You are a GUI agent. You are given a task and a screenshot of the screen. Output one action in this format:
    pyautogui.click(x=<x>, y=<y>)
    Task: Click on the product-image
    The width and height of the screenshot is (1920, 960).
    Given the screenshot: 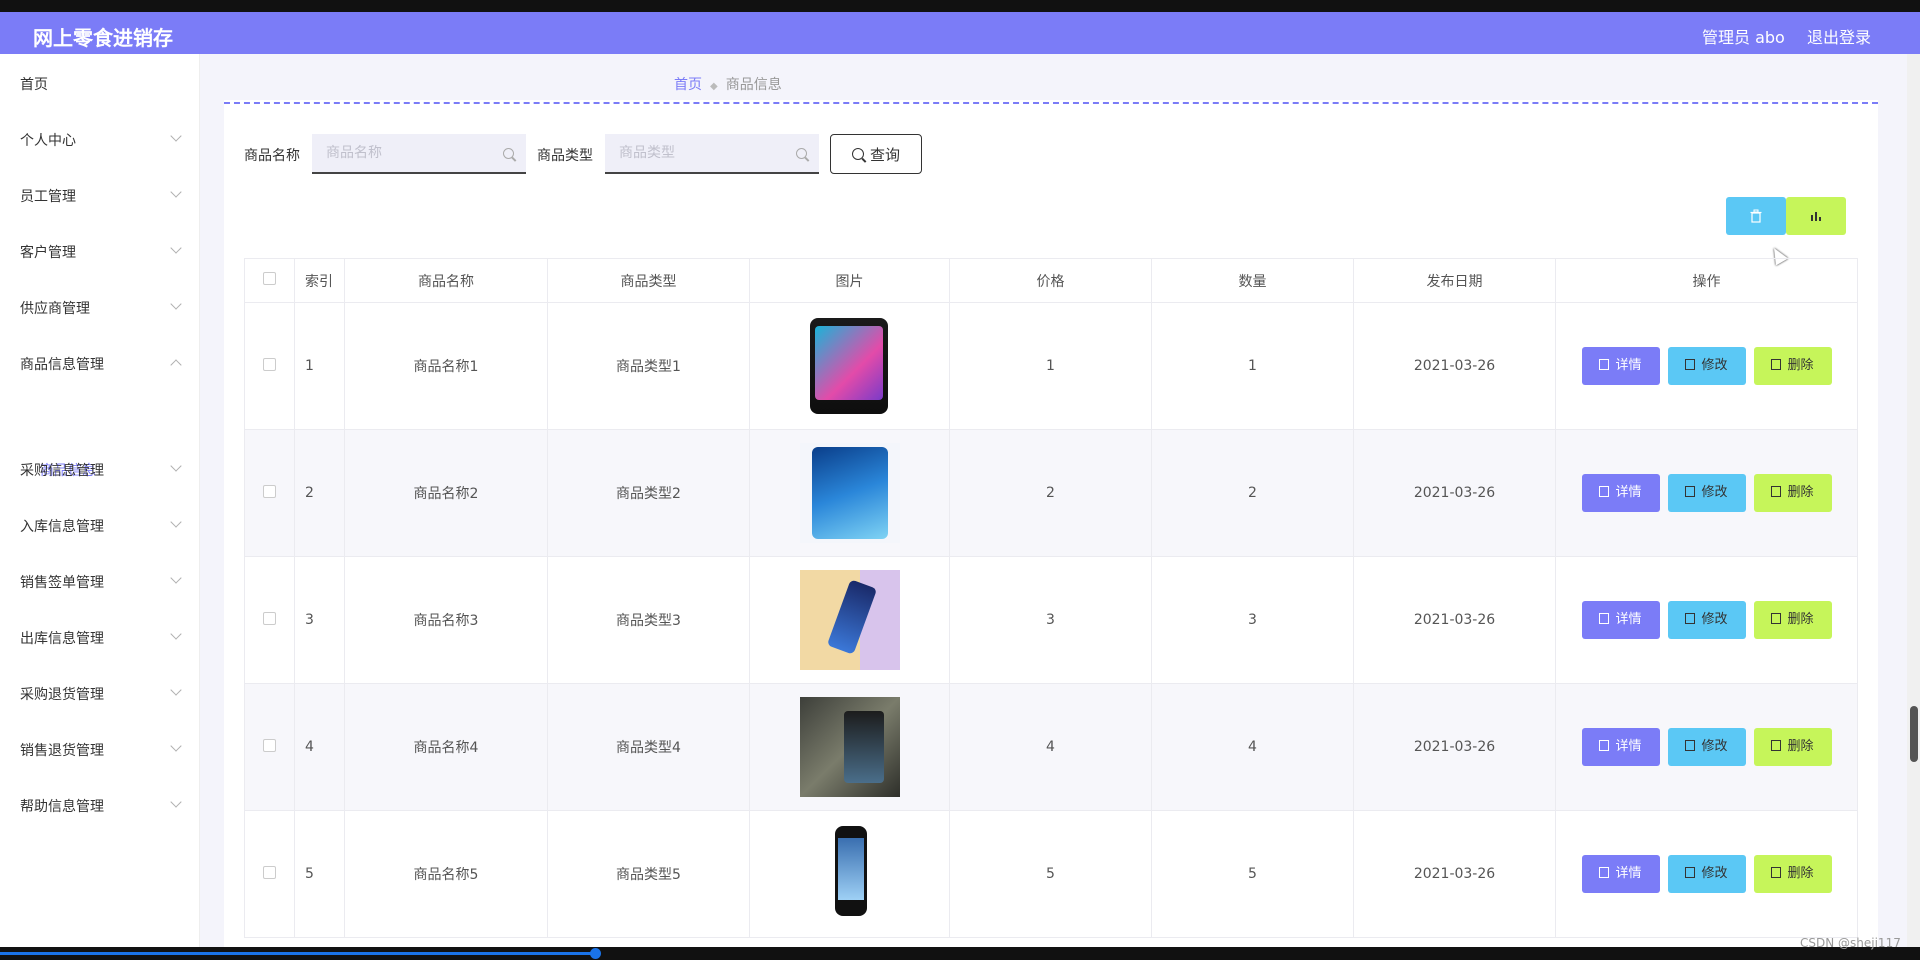 What is the action you would take?
    pyautogui.click(x=849, y=874)
    